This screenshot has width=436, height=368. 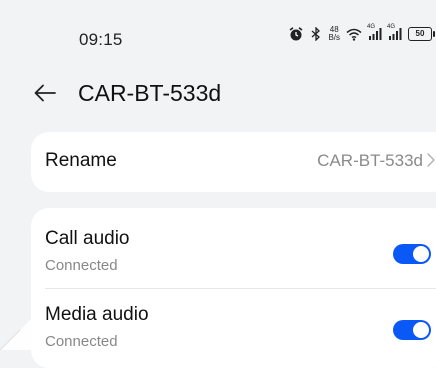 I want to click on media-audio-toggle, so click(x=412, y=330).